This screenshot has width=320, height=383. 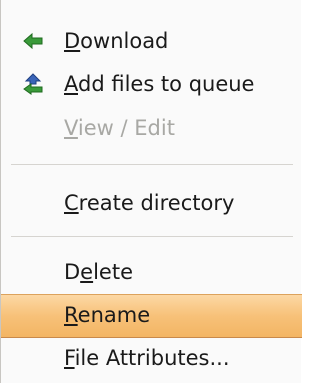 I want to click on menu-item-download: Download, so click(x=151, y=42).